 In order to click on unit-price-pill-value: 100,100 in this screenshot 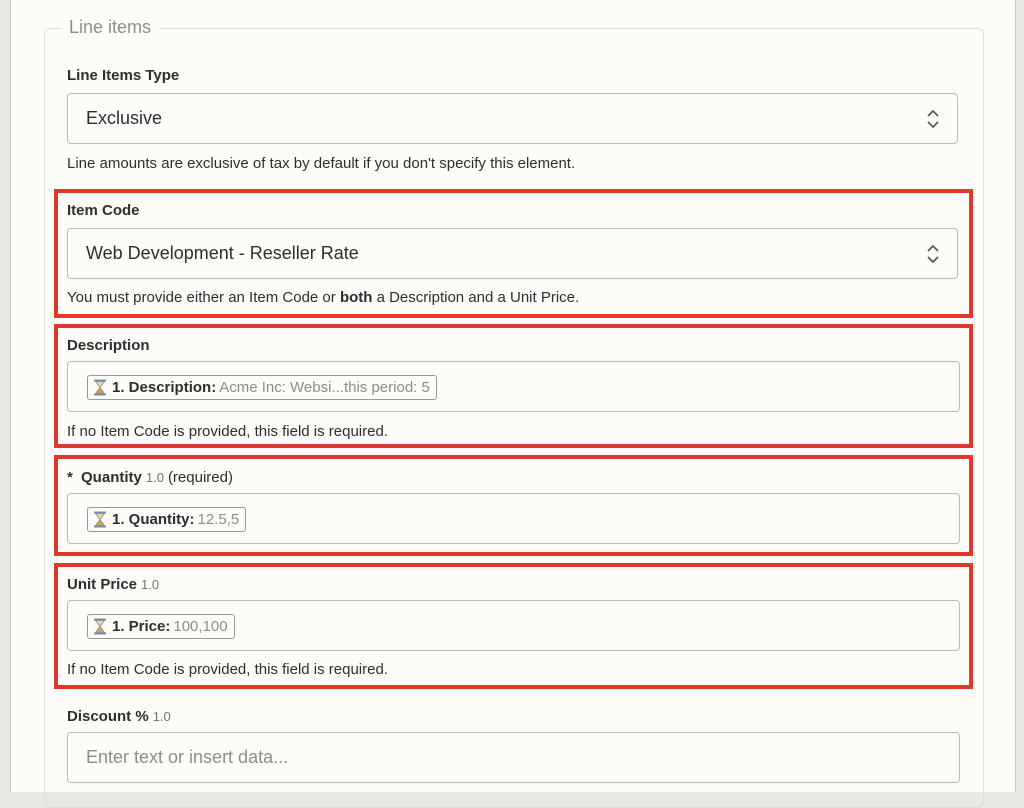, I will do `click(200, 626)`.